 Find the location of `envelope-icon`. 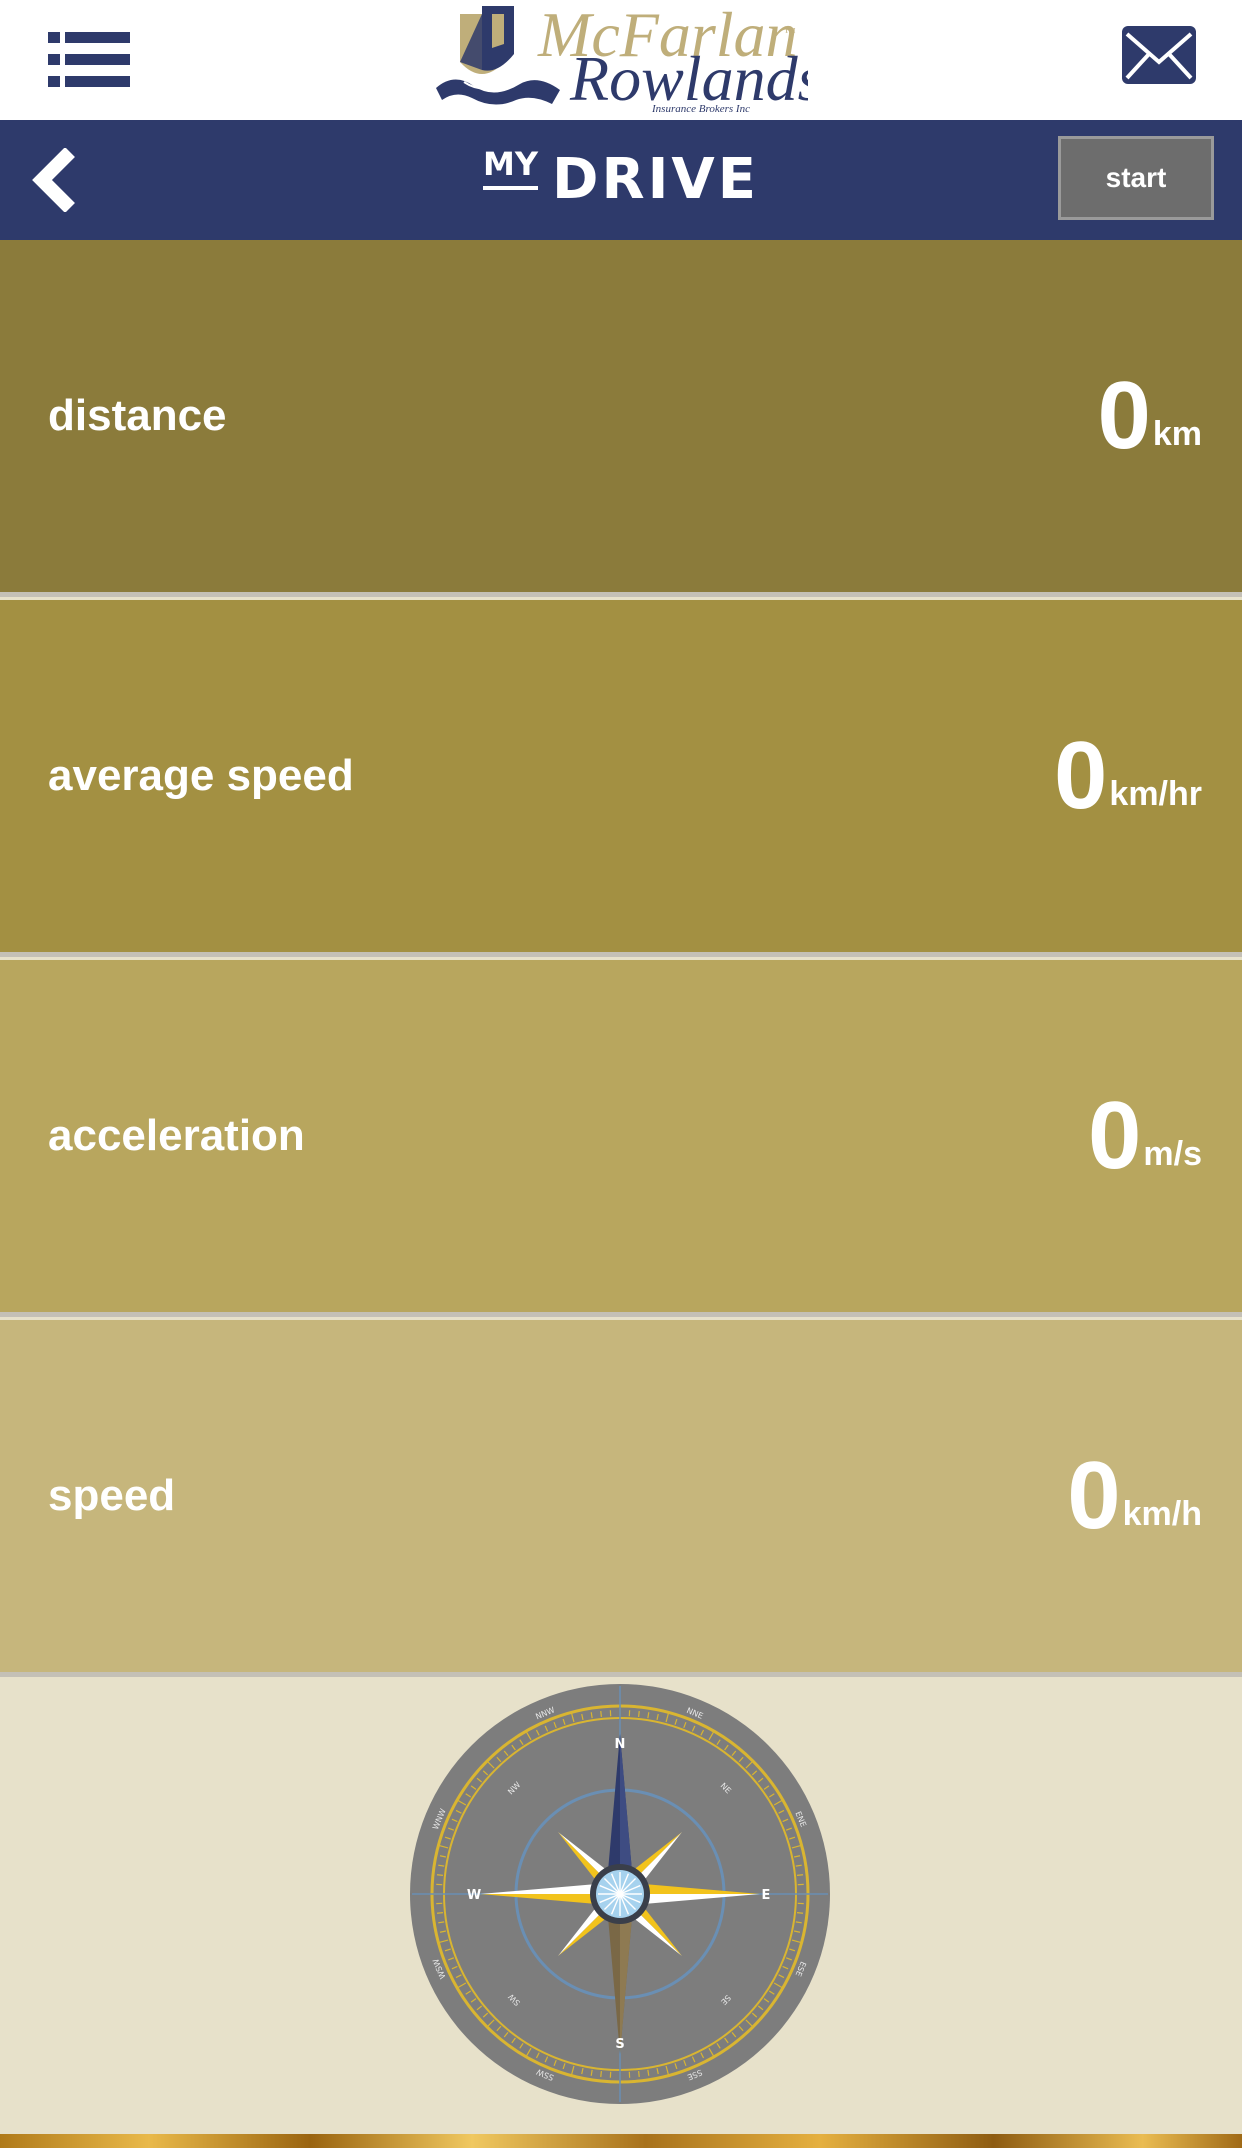

envelope-icon is located at coordinates (1159, 55).